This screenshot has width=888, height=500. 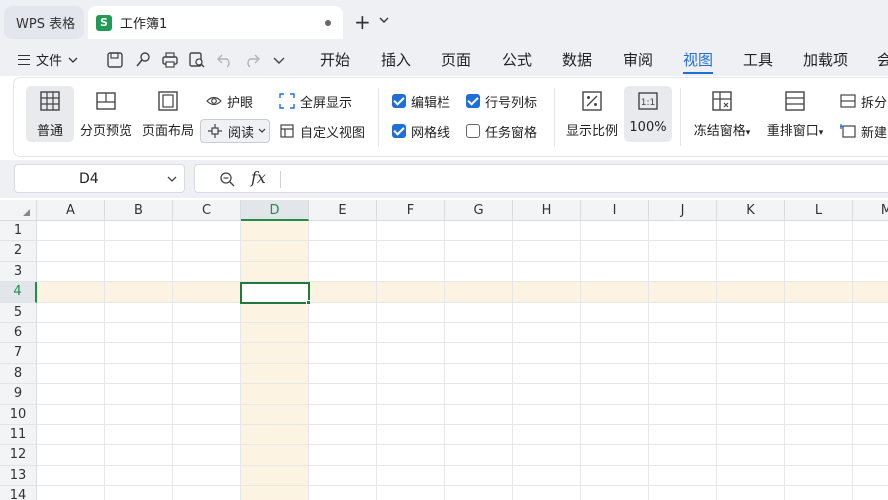 What do you see at coordinates (229, 101) in the screenshot?
I see `eye-protect-button: 护眼` at bounding box center [229, 101].